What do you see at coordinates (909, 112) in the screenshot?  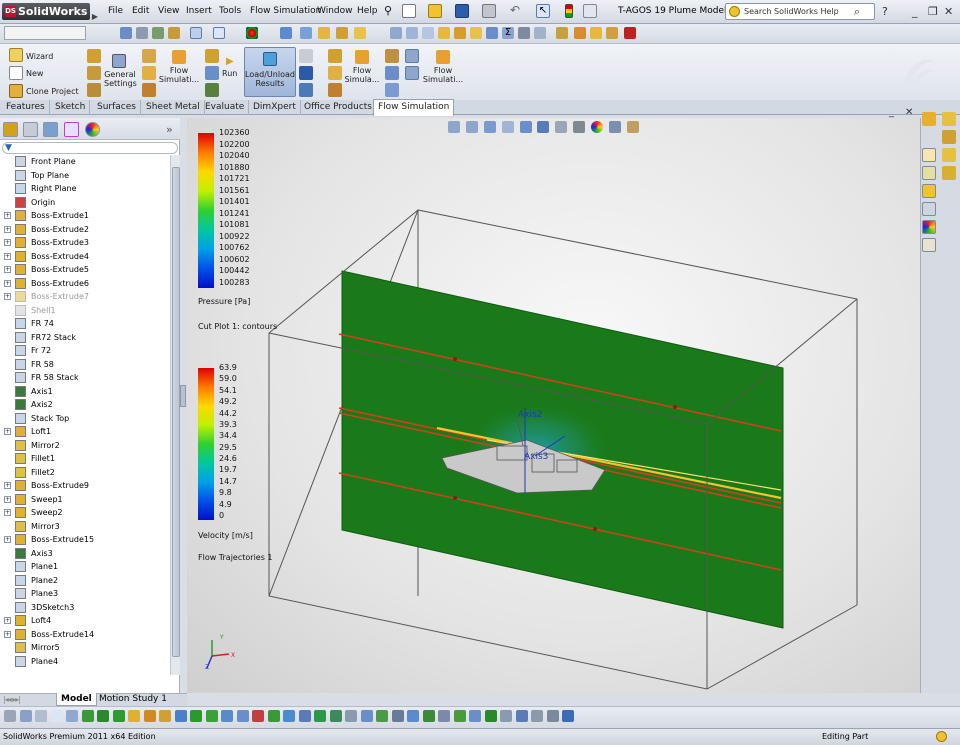 I see `viewport-close-button: ✕` at bounding box center [909, 112].